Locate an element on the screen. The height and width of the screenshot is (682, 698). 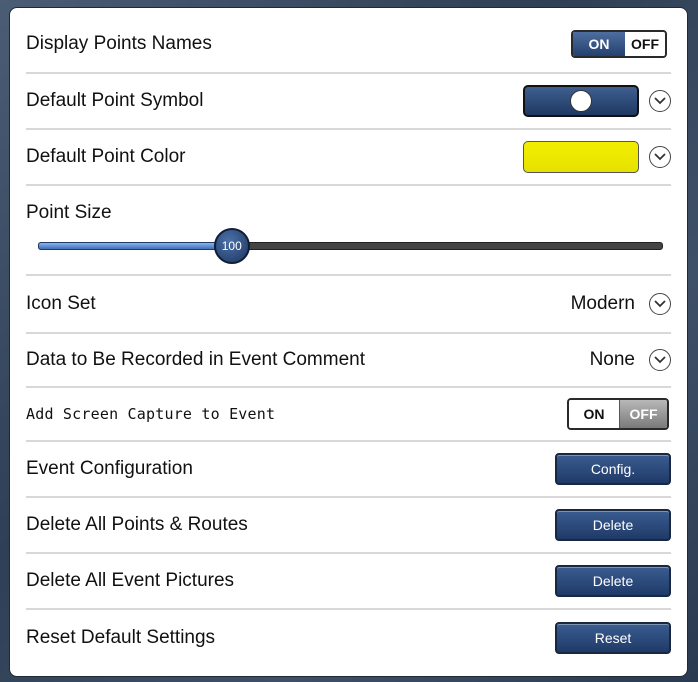
config-button: Config. is located at coordinates (613, 469).